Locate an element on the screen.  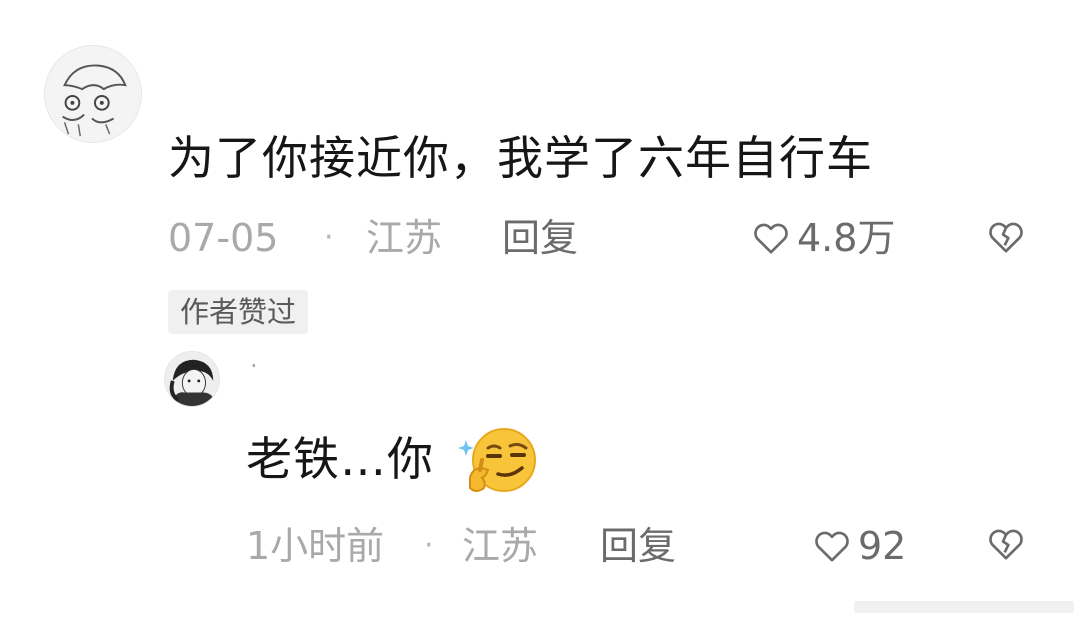
dislike-button is located at coordinates (1006, 237).